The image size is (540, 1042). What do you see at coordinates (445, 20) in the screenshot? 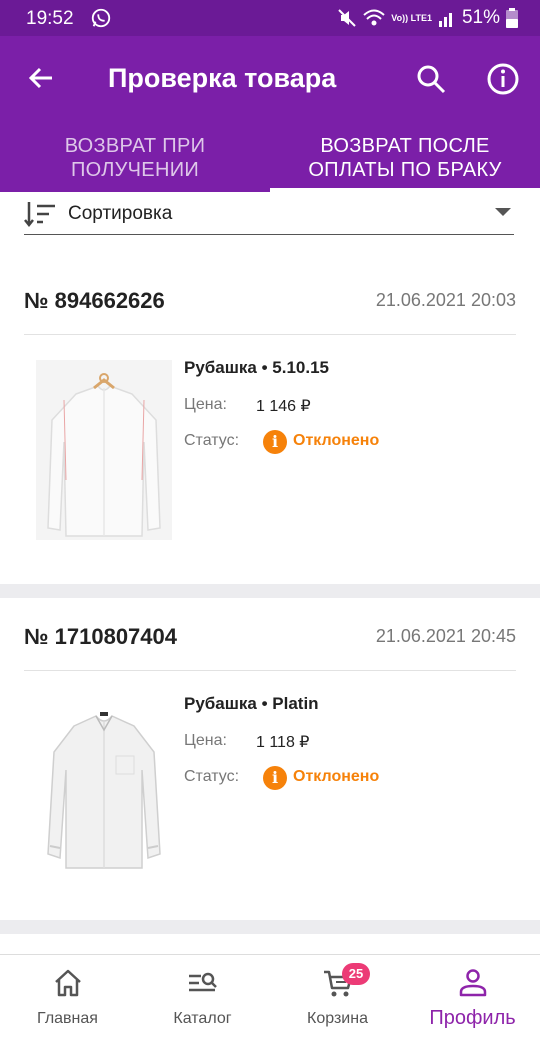
I see `signal-icon` at bounding box center [445, 20].